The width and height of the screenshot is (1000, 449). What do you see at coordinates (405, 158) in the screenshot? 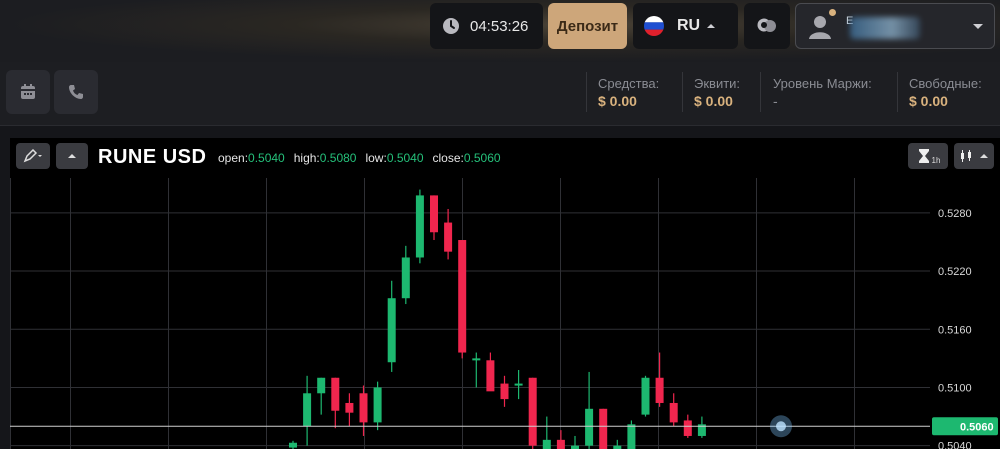
I see `low-value: 0.5040` at bounding box center [405, 158].